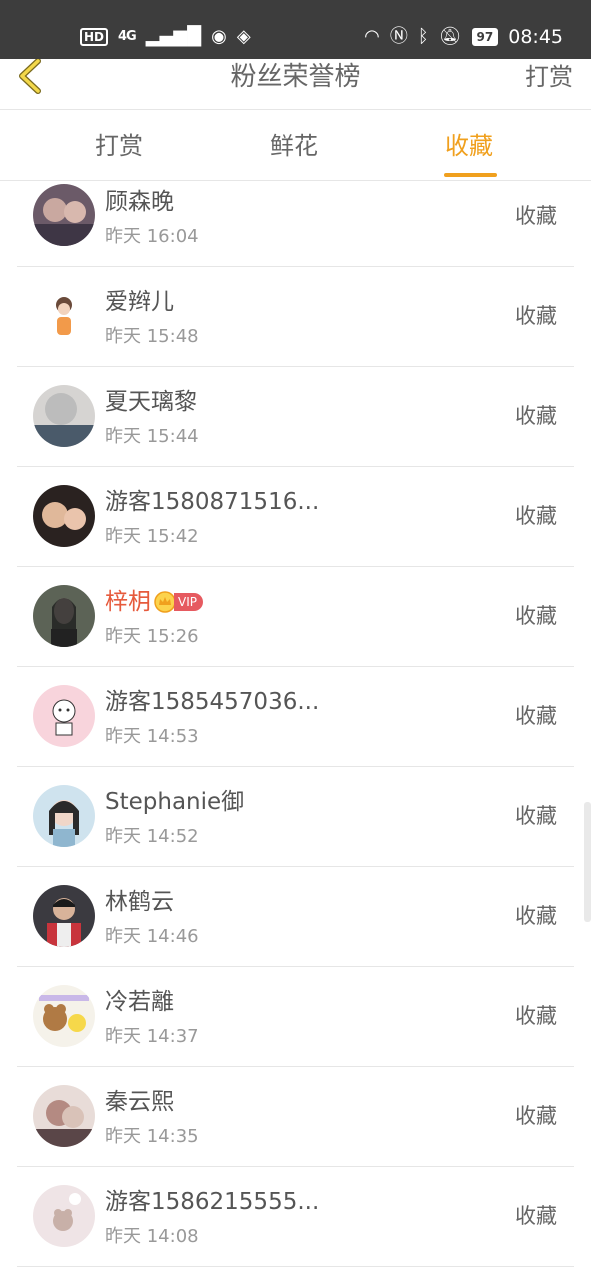 This screenshot has height=1280, width=591. I want to click on list-item: 爱辫儿 昨天 15:48 收藏, so click(295, 317).